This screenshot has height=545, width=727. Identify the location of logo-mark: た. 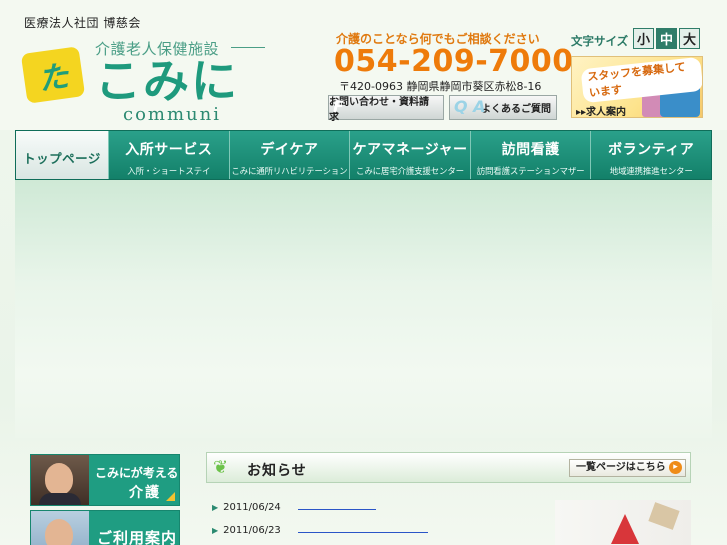
(53, 75).